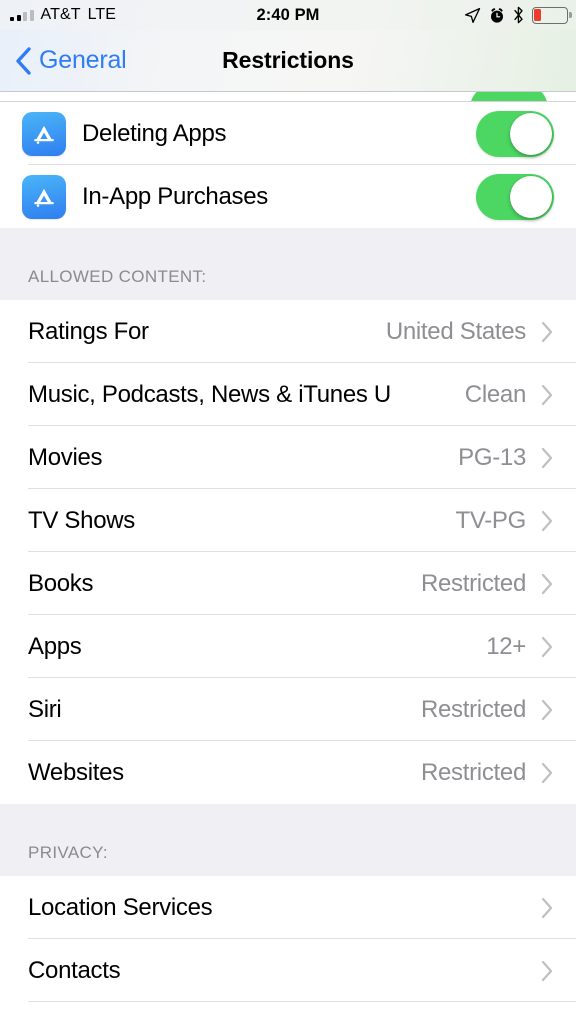 This screenshot has height=1024, width=576. I want to click on row-siri: Siri Restricted, so click(288, 709).